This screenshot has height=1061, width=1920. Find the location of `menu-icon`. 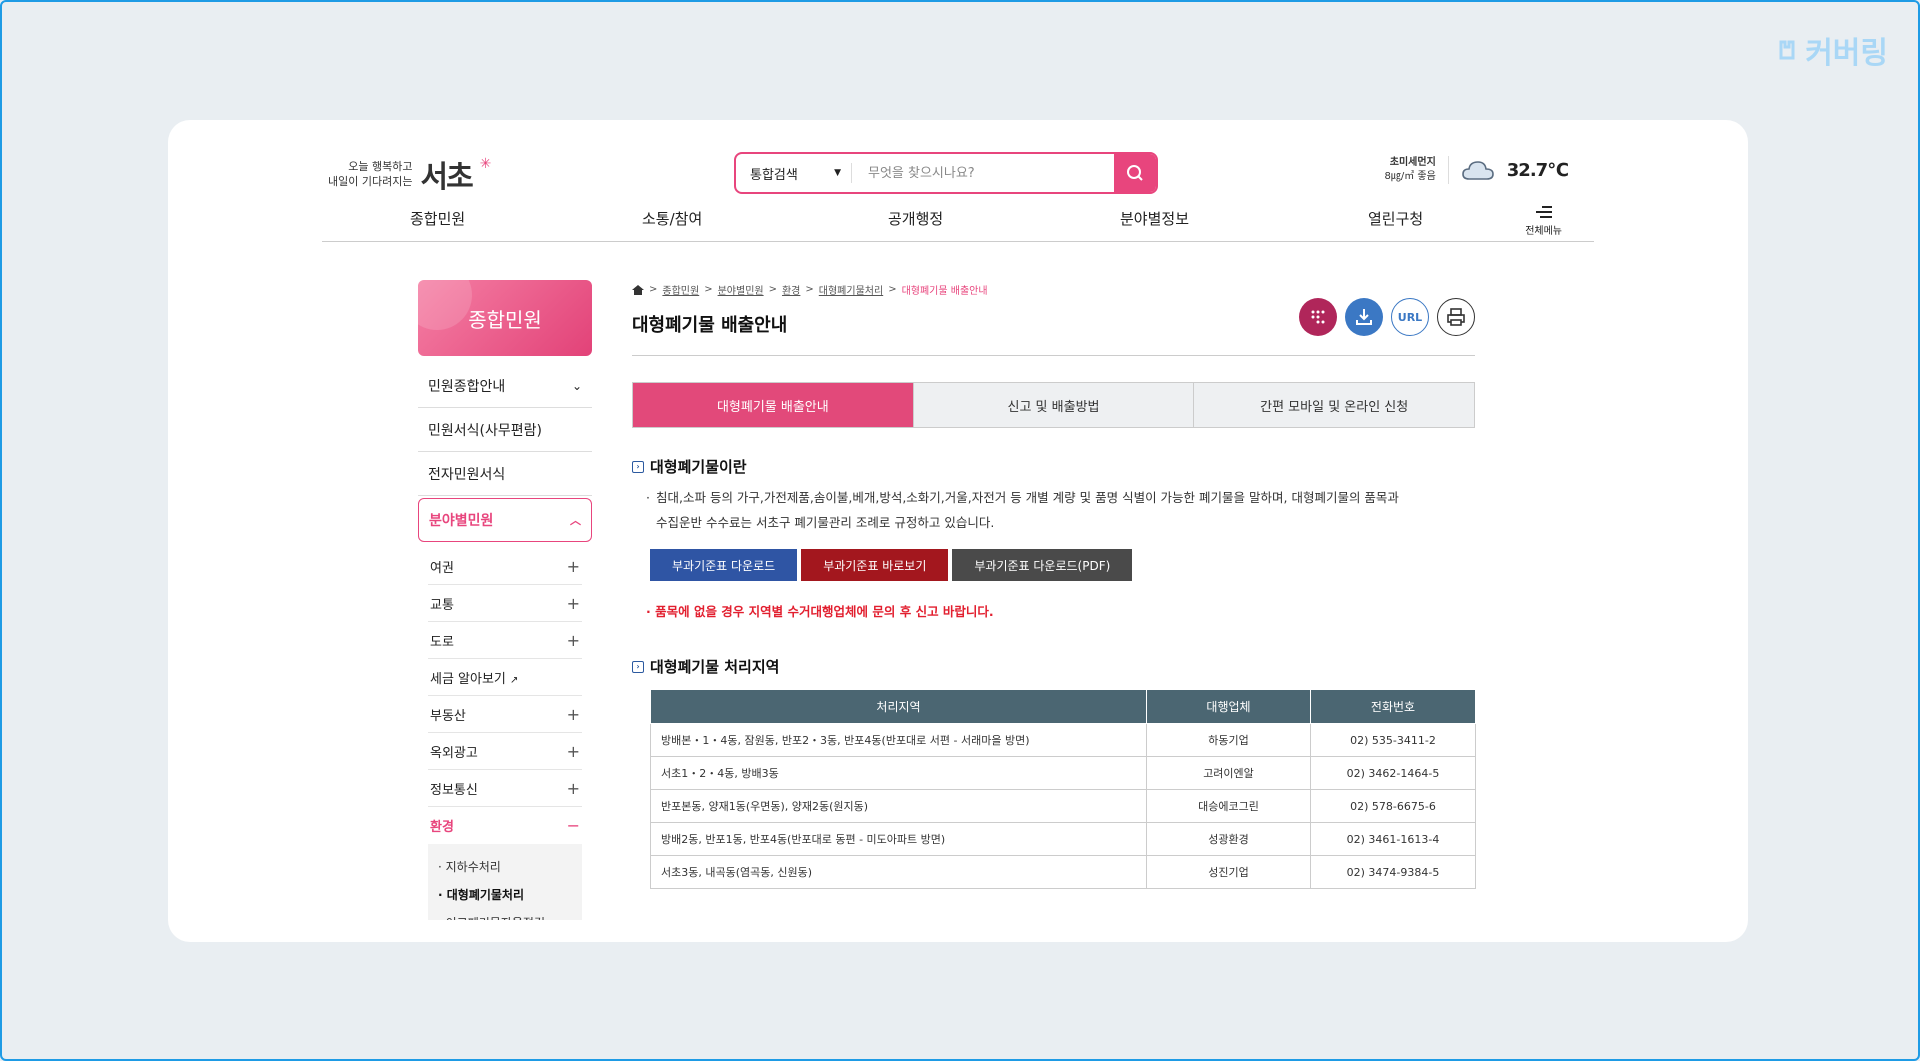

menu-icon is located at coordinates (1543, 212).